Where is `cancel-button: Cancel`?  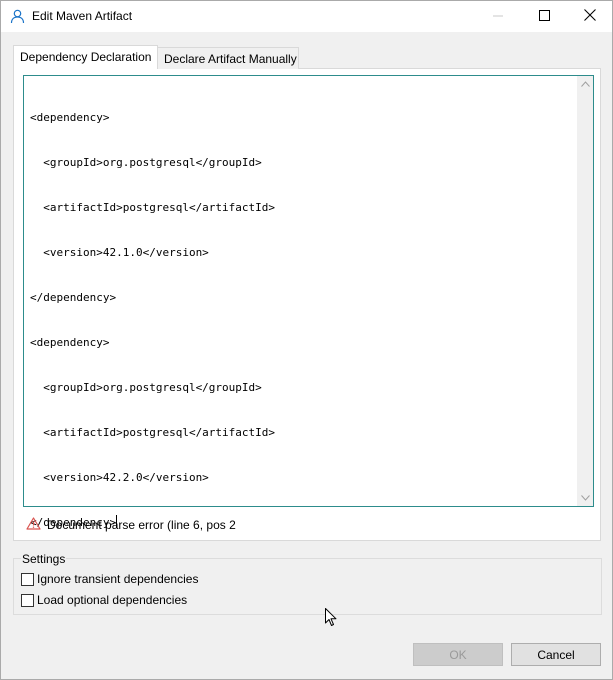 cancel-button: Cancel is located at coordinates (556, 654).